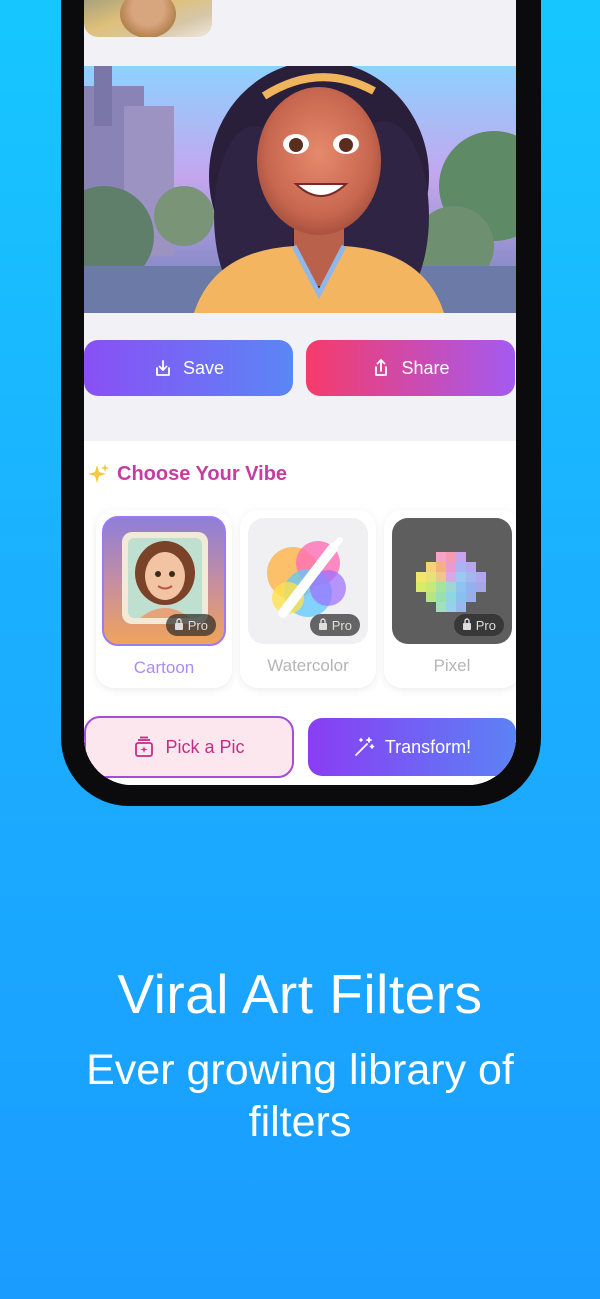 This screenshot has width=600, height=1299. I want to click on filter-label-watercolor: Watercolor, so click(308, 665).